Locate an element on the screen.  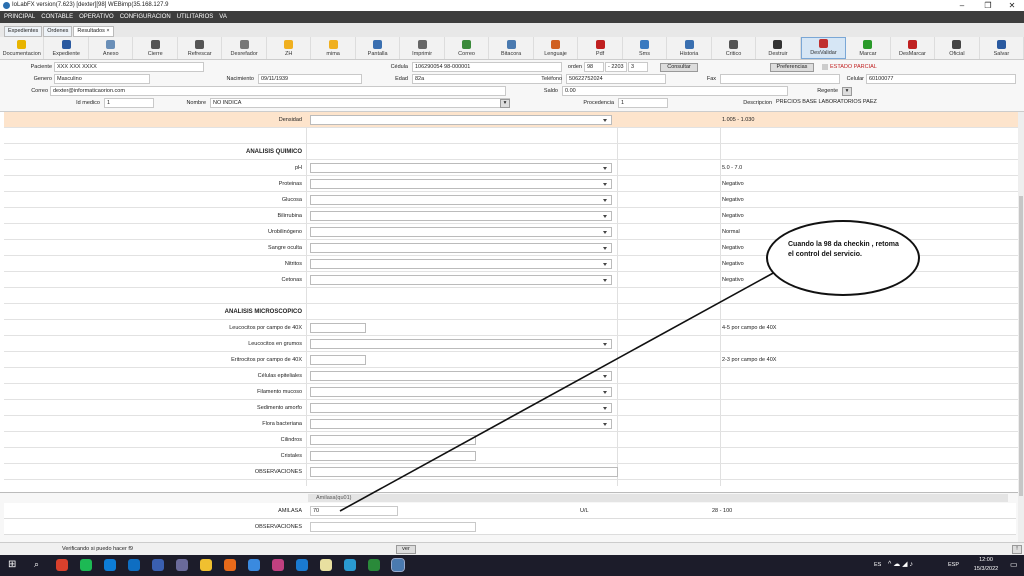
toolbar-mima-button: mima is located at coordinates (333, 48).